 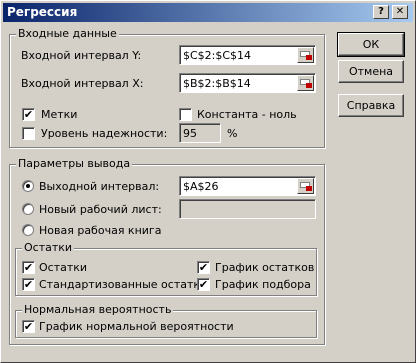 What do you see at coordinates (217, 55) in the screenshot?
I see `input-y-range-value: $C$2:$C$14` at bounding box center [217, 55].